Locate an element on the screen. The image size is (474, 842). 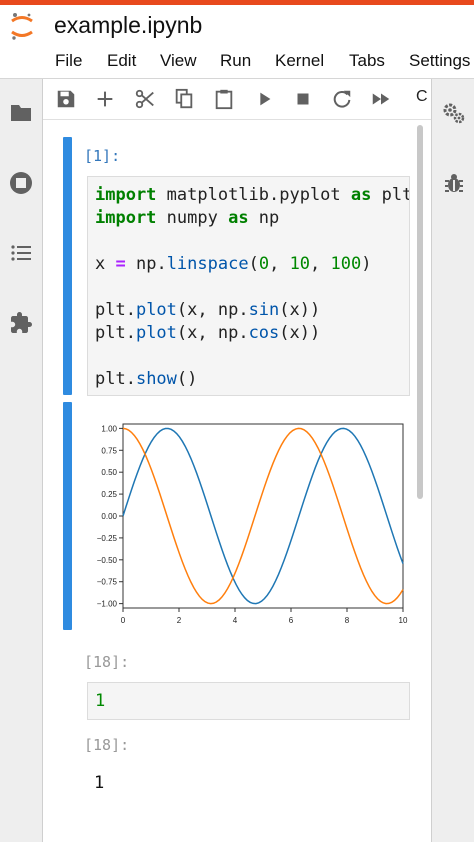
notebook-title: example.ipynb is located at coordinates (128, 25).